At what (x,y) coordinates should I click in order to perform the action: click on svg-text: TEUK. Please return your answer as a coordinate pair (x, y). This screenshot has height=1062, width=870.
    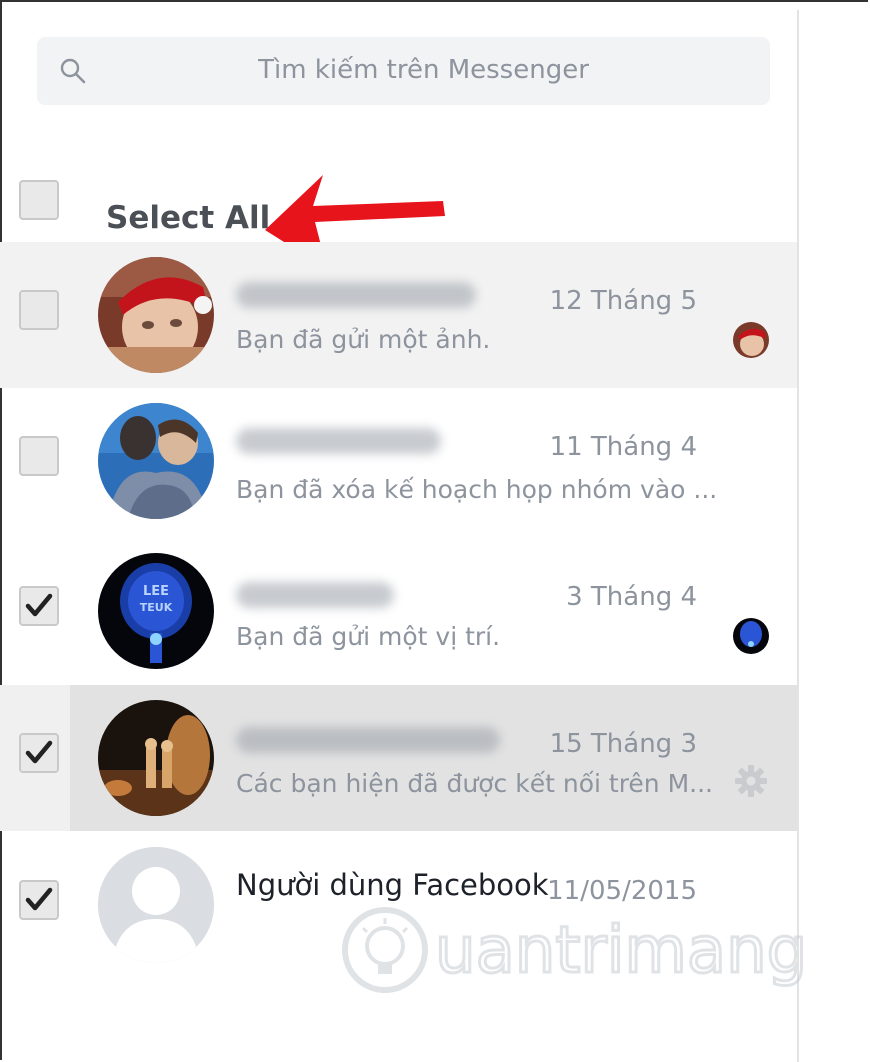
    Looking at the image, I should click on (156, 607).